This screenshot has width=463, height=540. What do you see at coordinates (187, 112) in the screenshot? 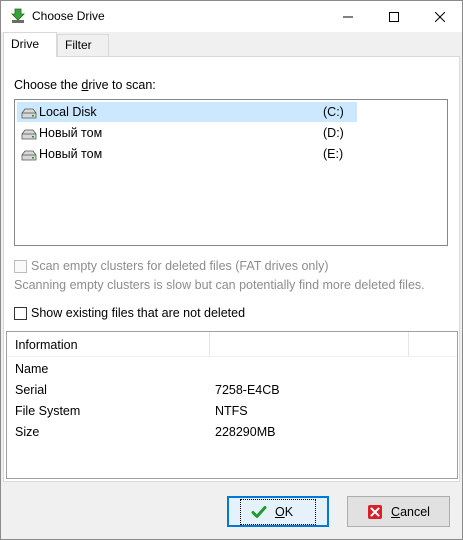
I see `drive-item-c: Local Disk (C:)` at bounding box center [187, 112].